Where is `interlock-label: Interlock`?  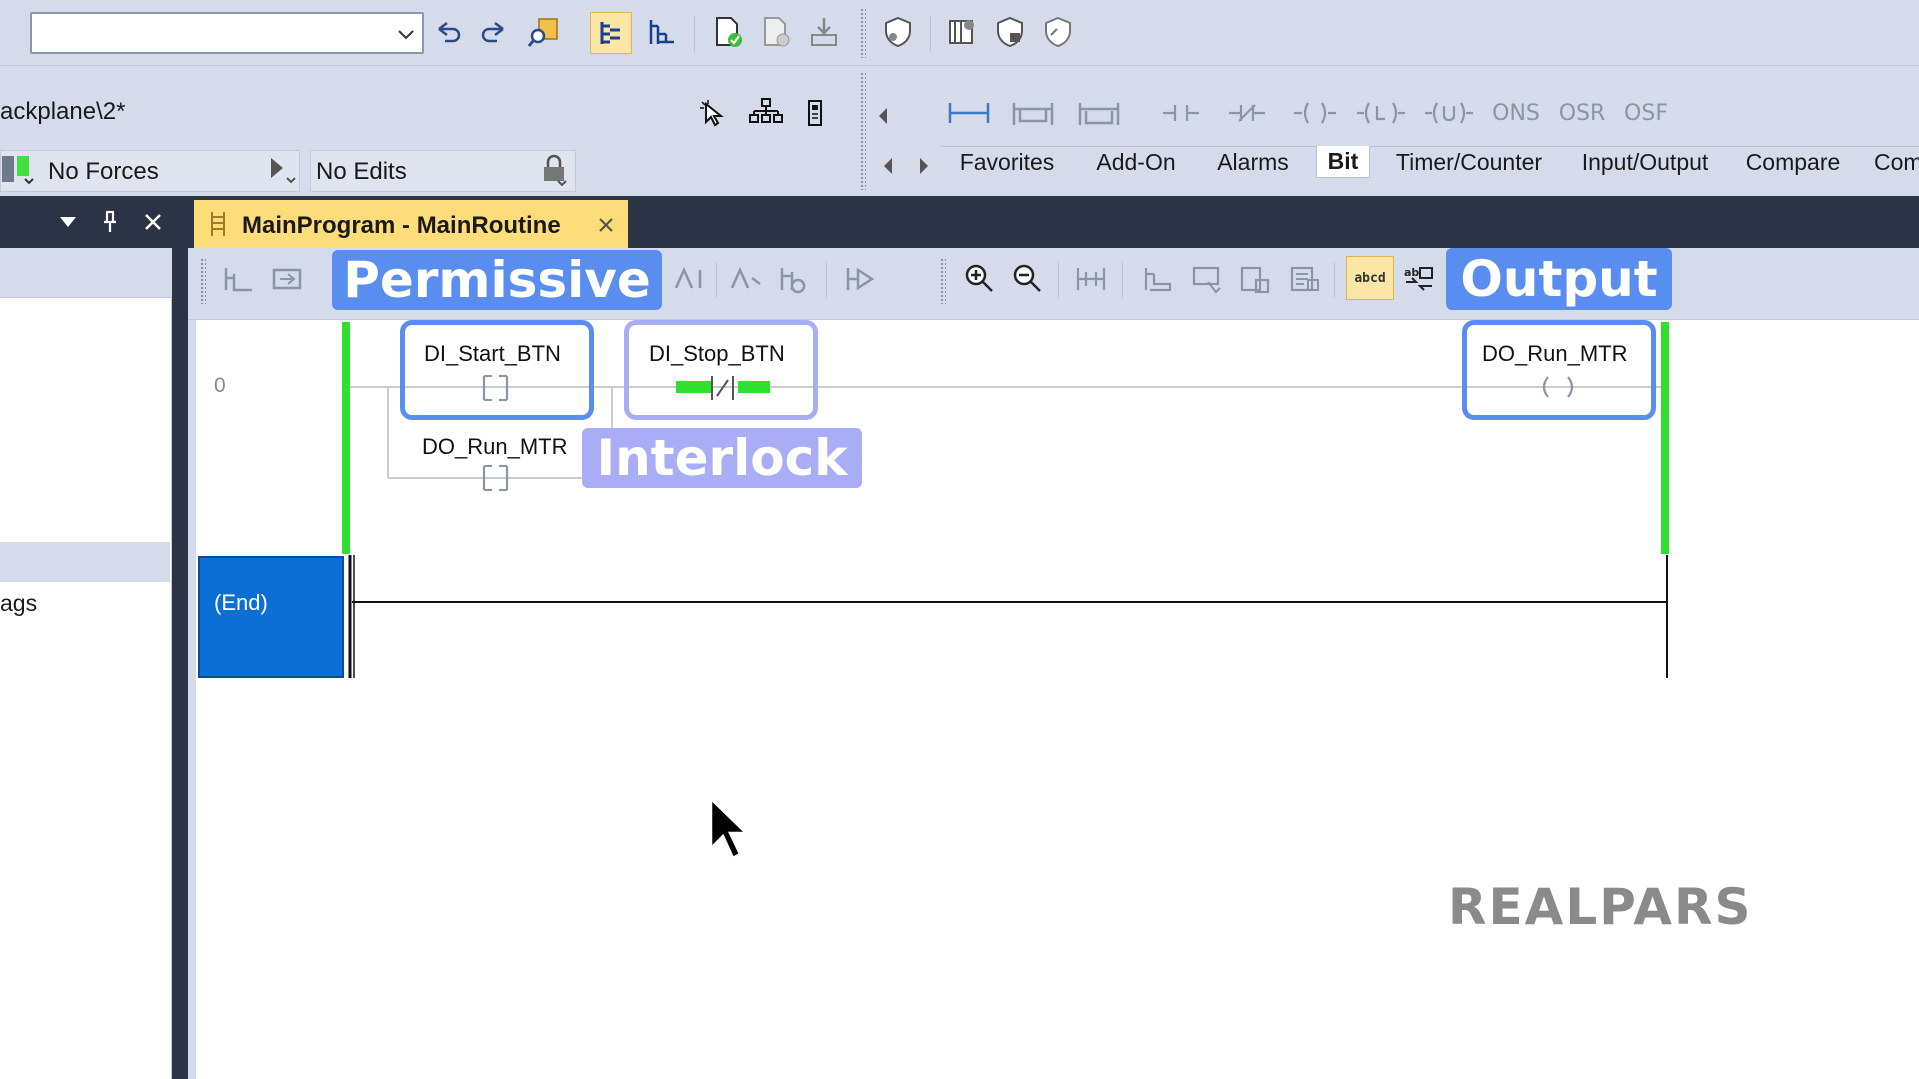 interlock-label: Interlock is located at coordinates (722, 458).